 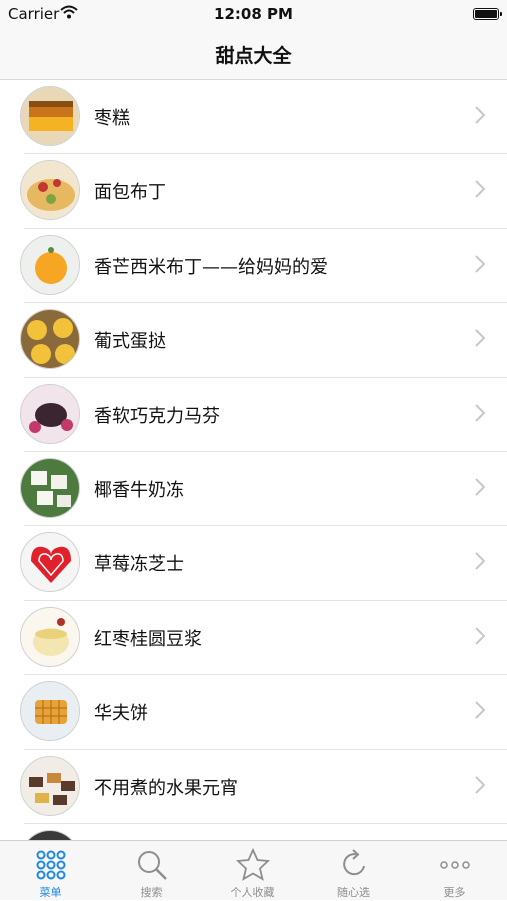 I want to click on coconut-milk-jelly-image, so click(x=50, y=487).